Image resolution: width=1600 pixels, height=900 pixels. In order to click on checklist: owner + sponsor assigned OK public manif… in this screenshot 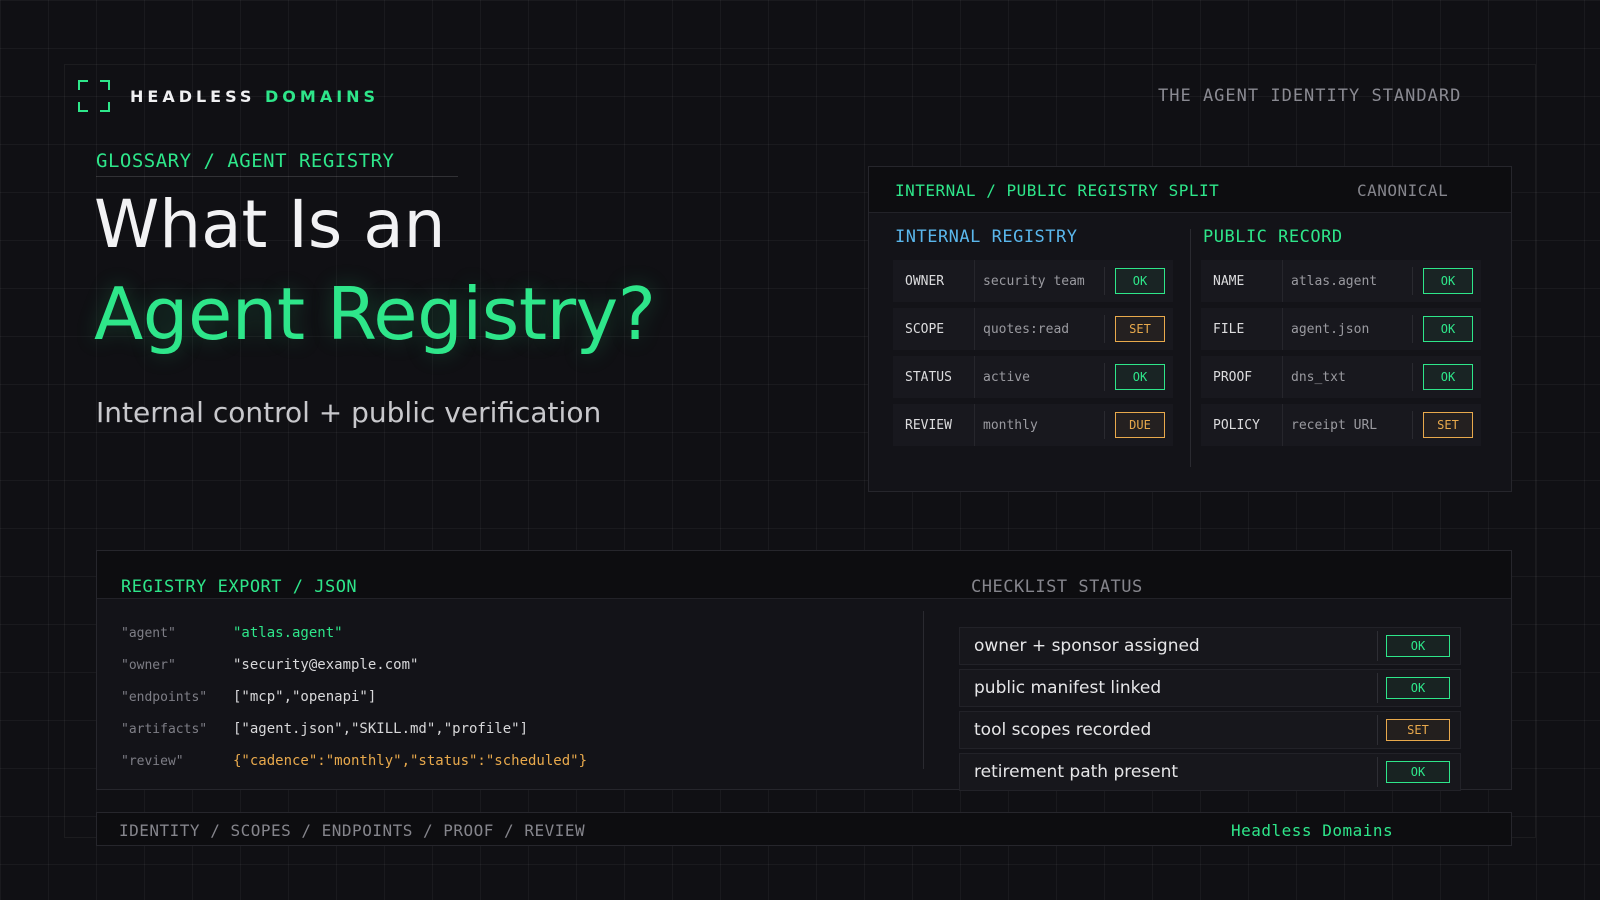, I will do `click(1210, 711)`.